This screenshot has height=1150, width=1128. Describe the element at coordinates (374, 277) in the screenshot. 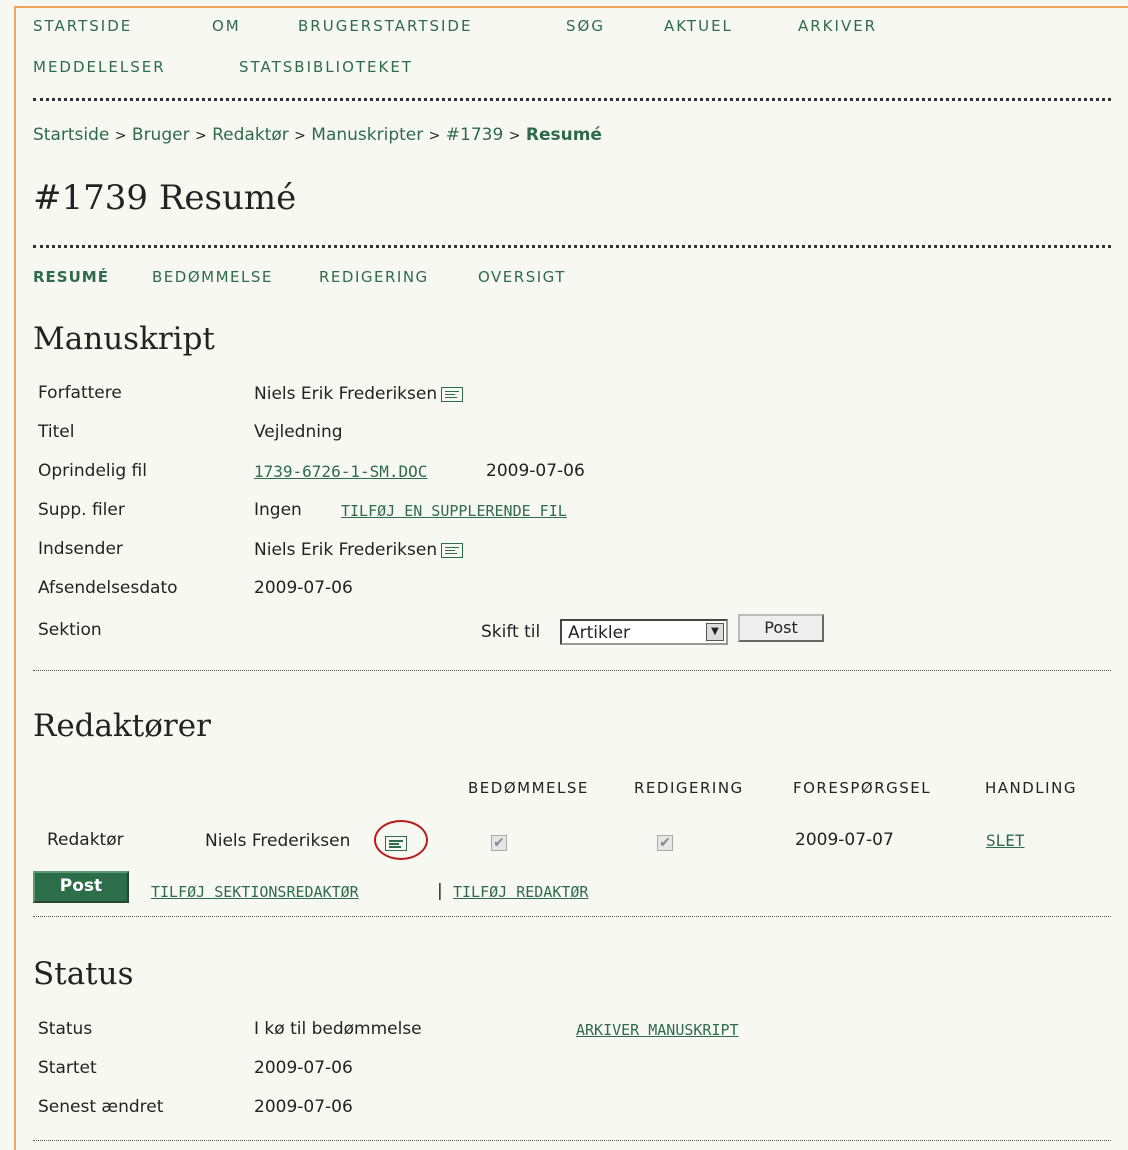

I see `tab-redigering: REDIGERING` at that location.